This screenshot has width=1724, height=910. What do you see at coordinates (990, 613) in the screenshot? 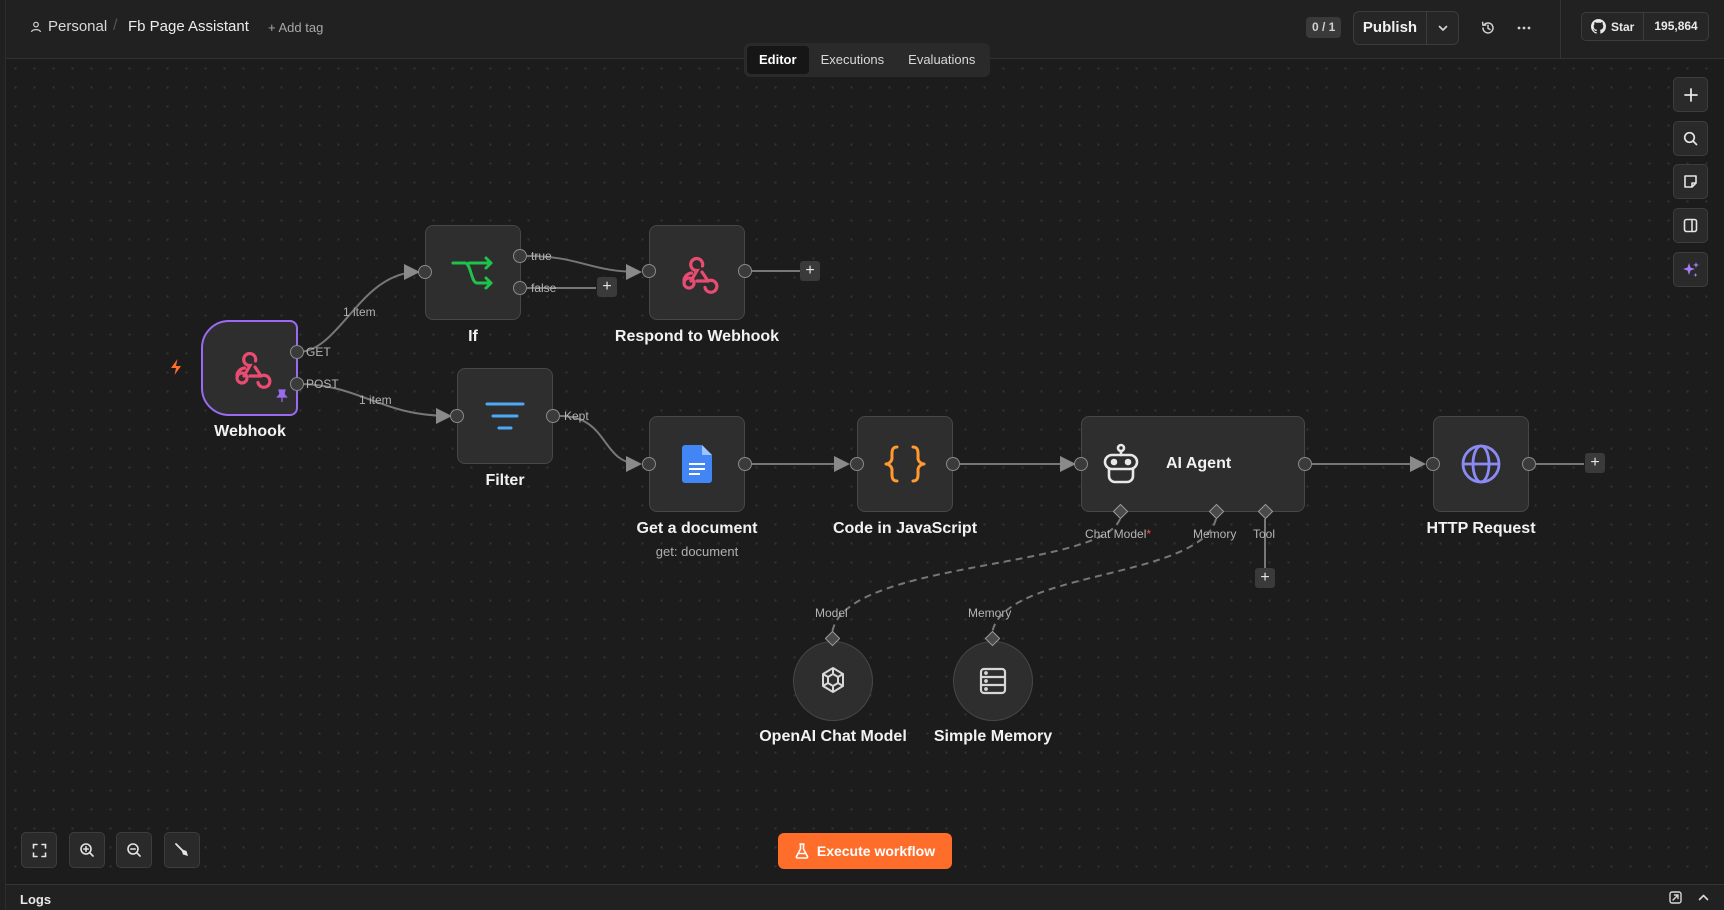
I see `memory-handle-label: Memory` at bounding box center [990, 613].